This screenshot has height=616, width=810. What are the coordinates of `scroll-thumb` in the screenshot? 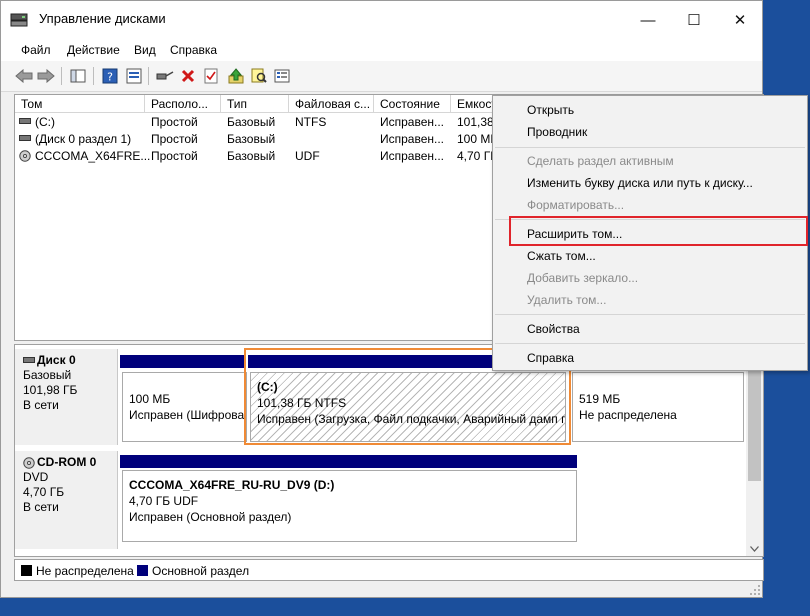 It's located at (754, 421).